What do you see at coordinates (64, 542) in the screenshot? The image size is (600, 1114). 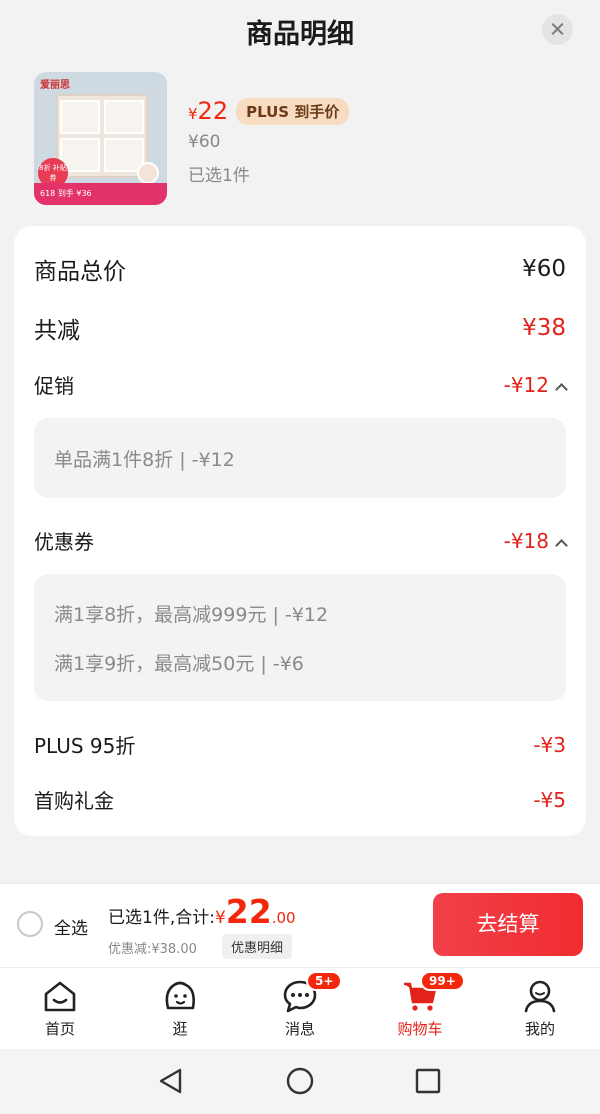 I see `coupon-label: 优惠券` at bounding box center [64, 542].